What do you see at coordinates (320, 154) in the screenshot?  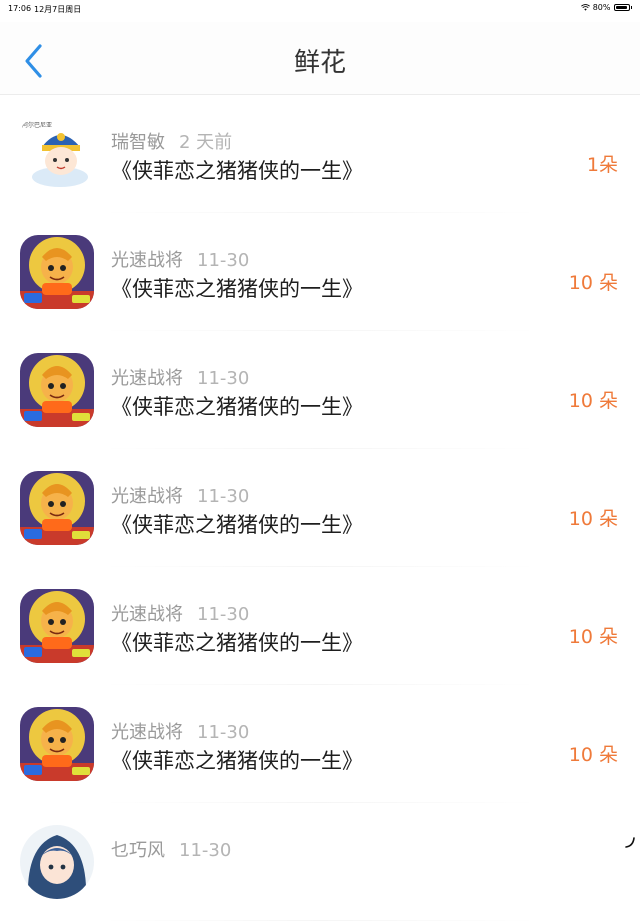 I see `list-item: 阿尔巴尼亚 瑞智敏 2 天前 《侠菲恋之猪猪侠的一生》 1朵` at bounding box center [320, 154].